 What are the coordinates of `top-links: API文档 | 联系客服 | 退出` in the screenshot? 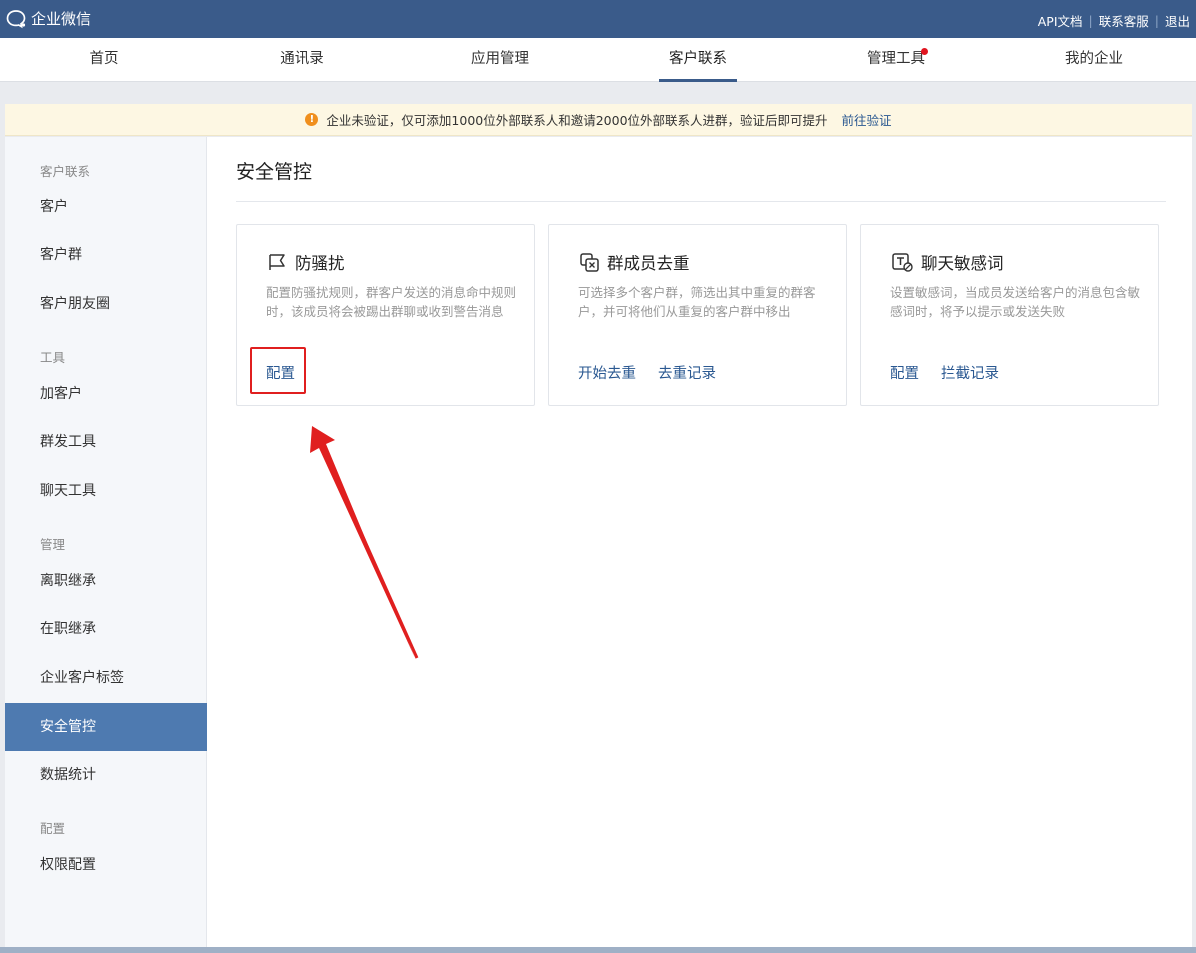 It's located at (1114, 20).